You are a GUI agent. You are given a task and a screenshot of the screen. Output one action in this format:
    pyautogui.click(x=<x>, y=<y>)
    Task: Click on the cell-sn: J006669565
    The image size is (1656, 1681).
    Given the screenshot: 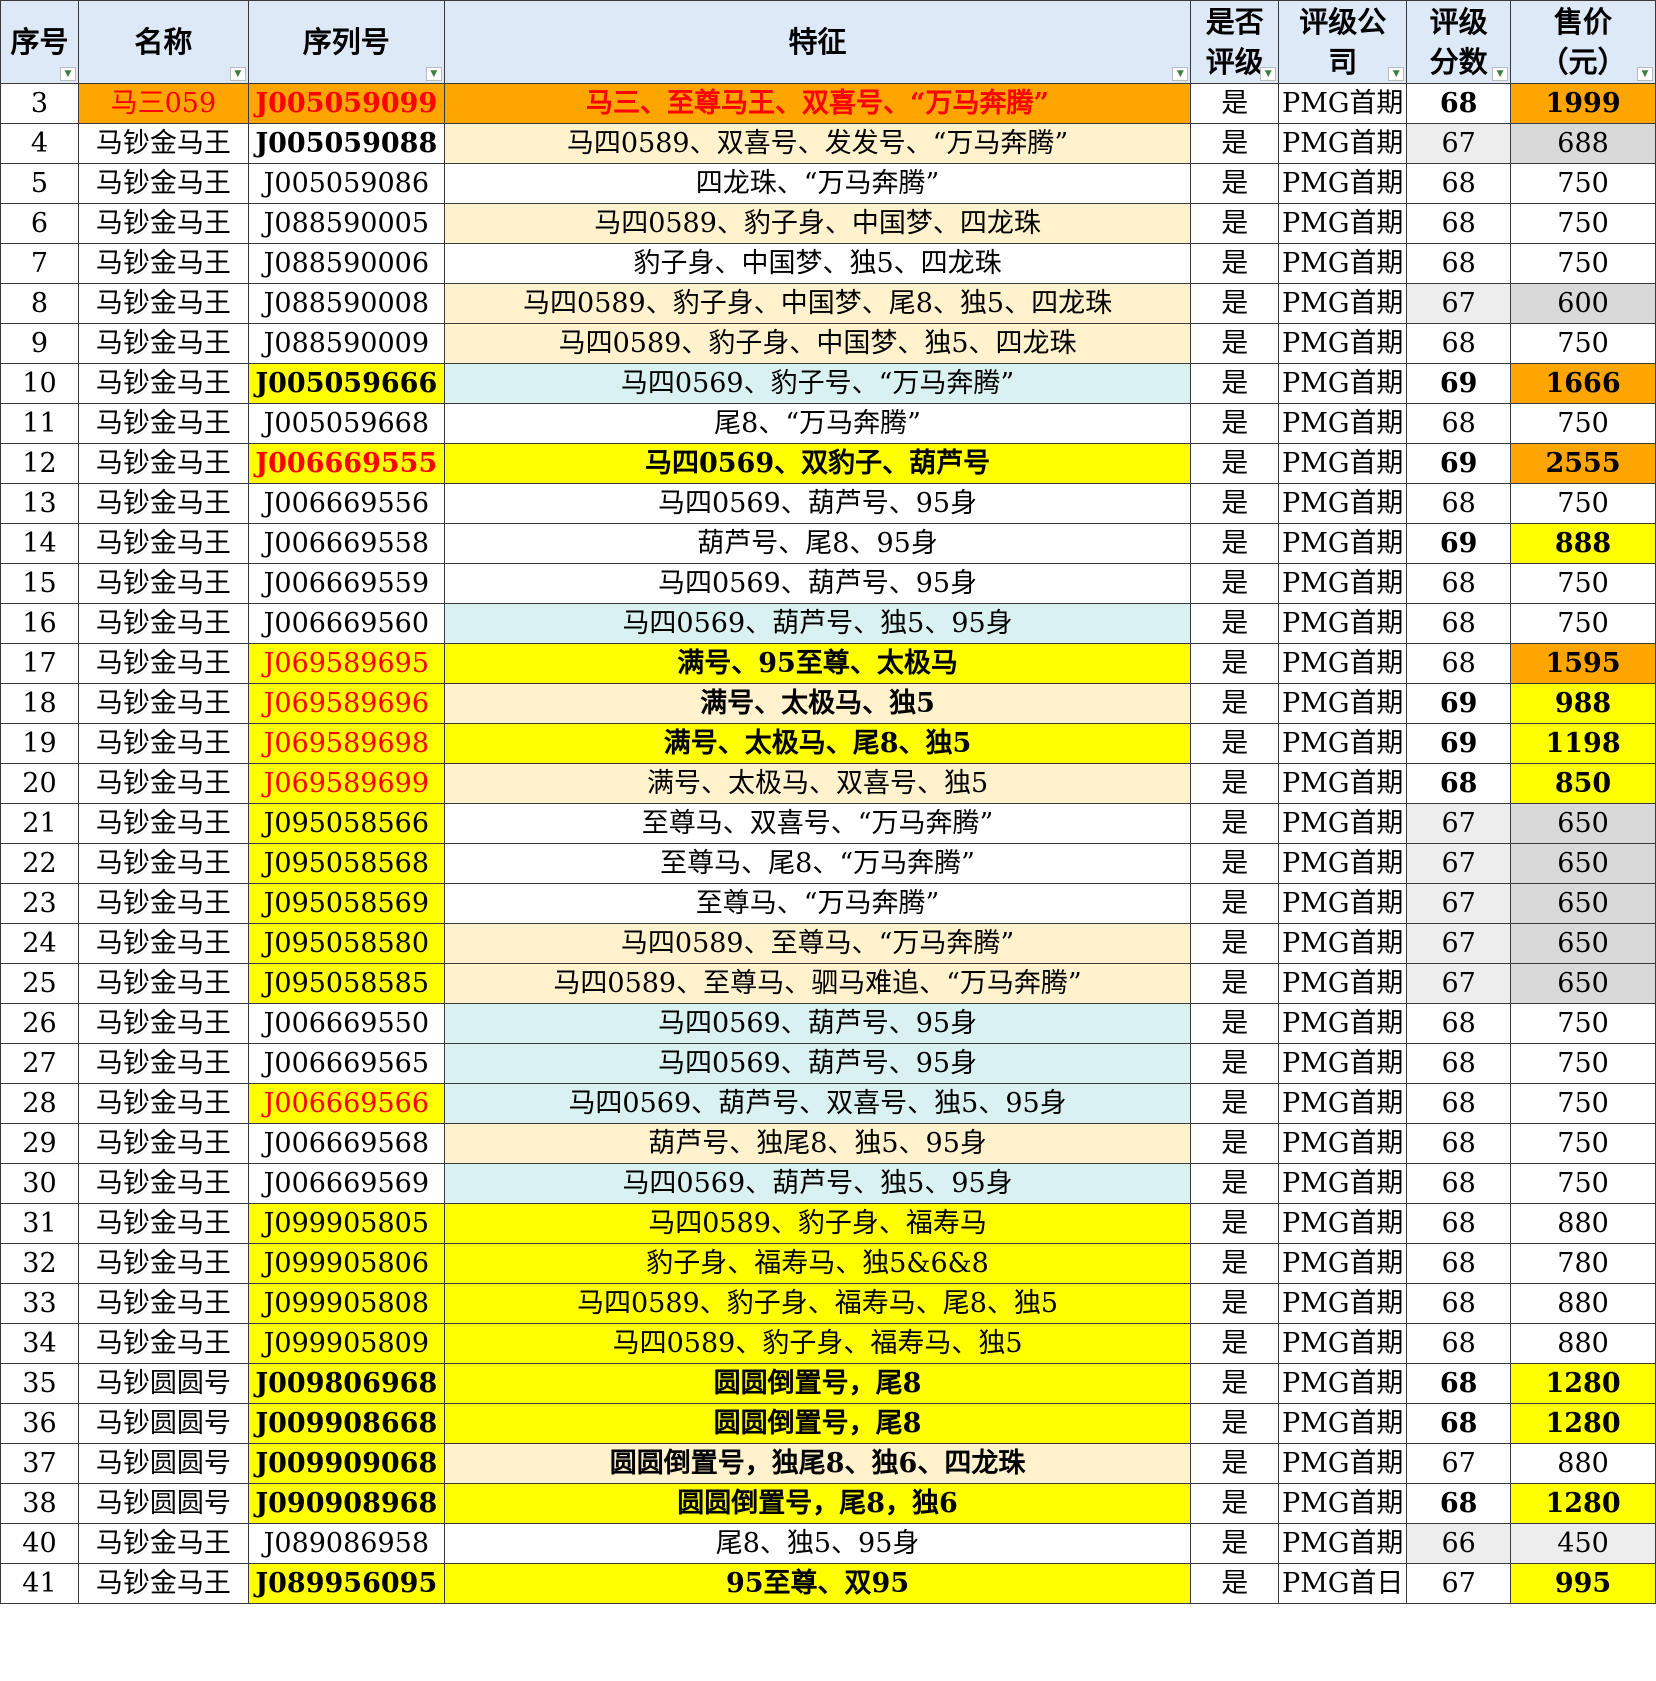 What is the action you would take?
    pyautogui.click(x=346, y=1063)
    